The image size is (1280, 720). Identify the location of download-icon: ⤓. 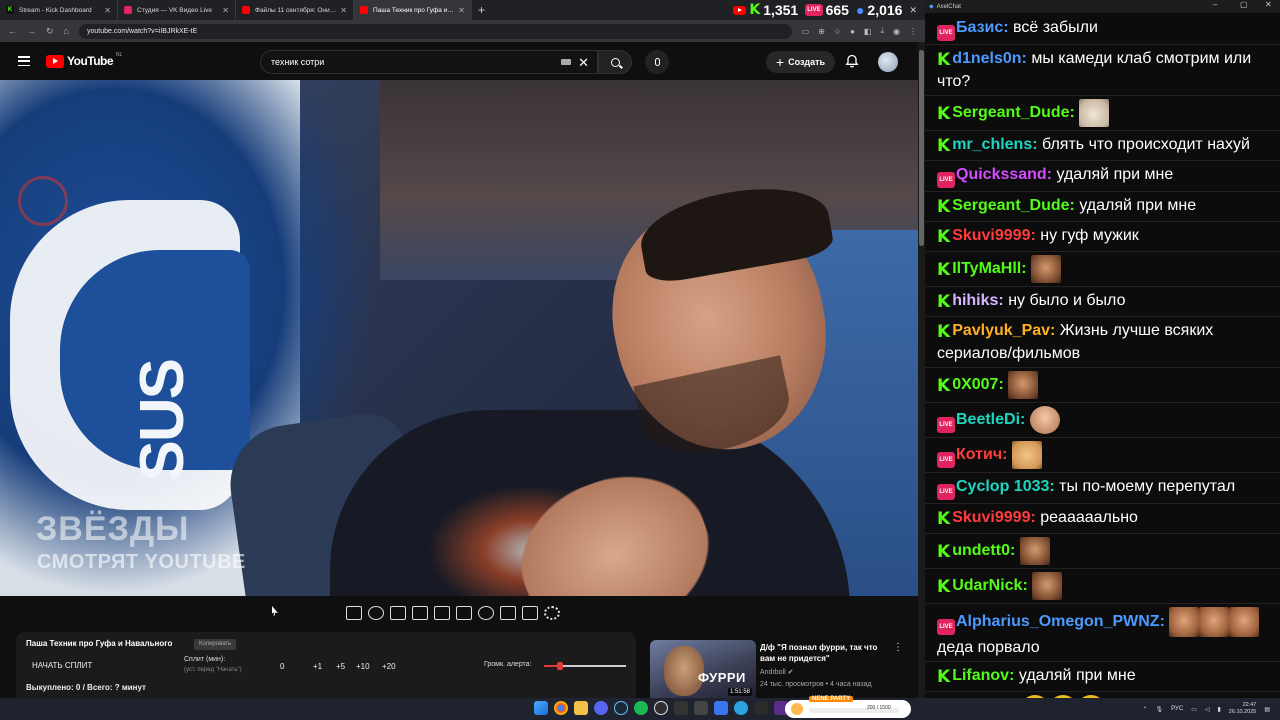
(882, 31).